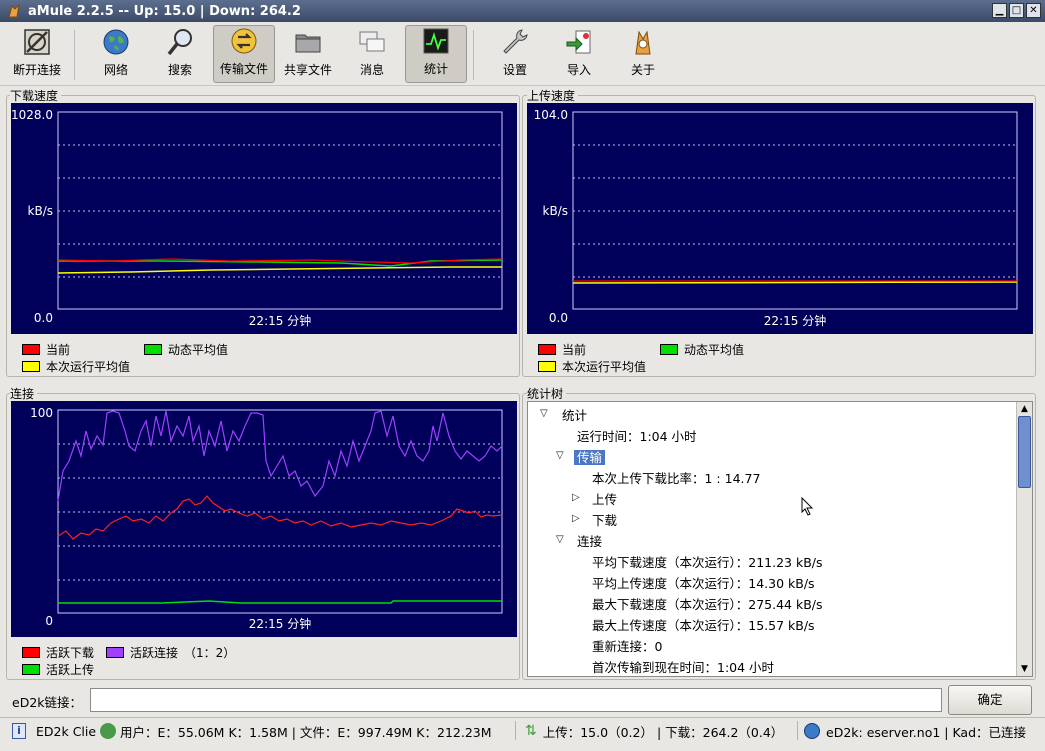 The image size is (1045, 751). What do you see at coordinates (547, 393) in the screenshot?
I see `stats-tree-title: 统计树` at bounding box center [547, 393].